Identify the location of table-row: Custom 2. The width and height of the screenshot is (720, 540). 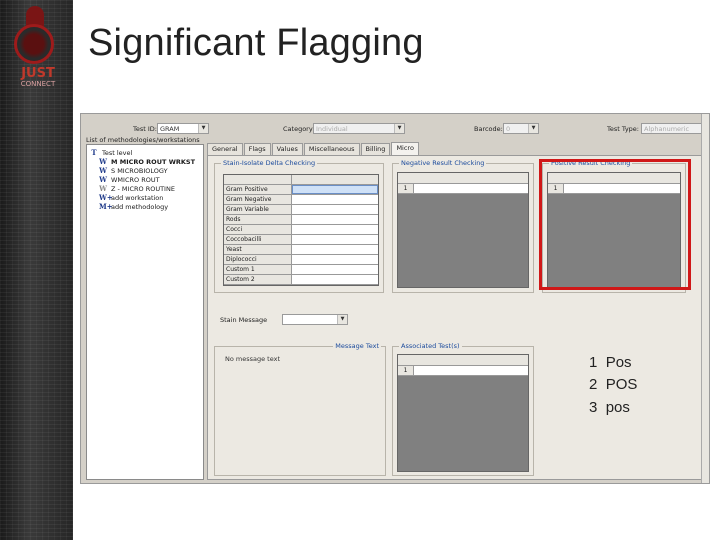
(301, 280).